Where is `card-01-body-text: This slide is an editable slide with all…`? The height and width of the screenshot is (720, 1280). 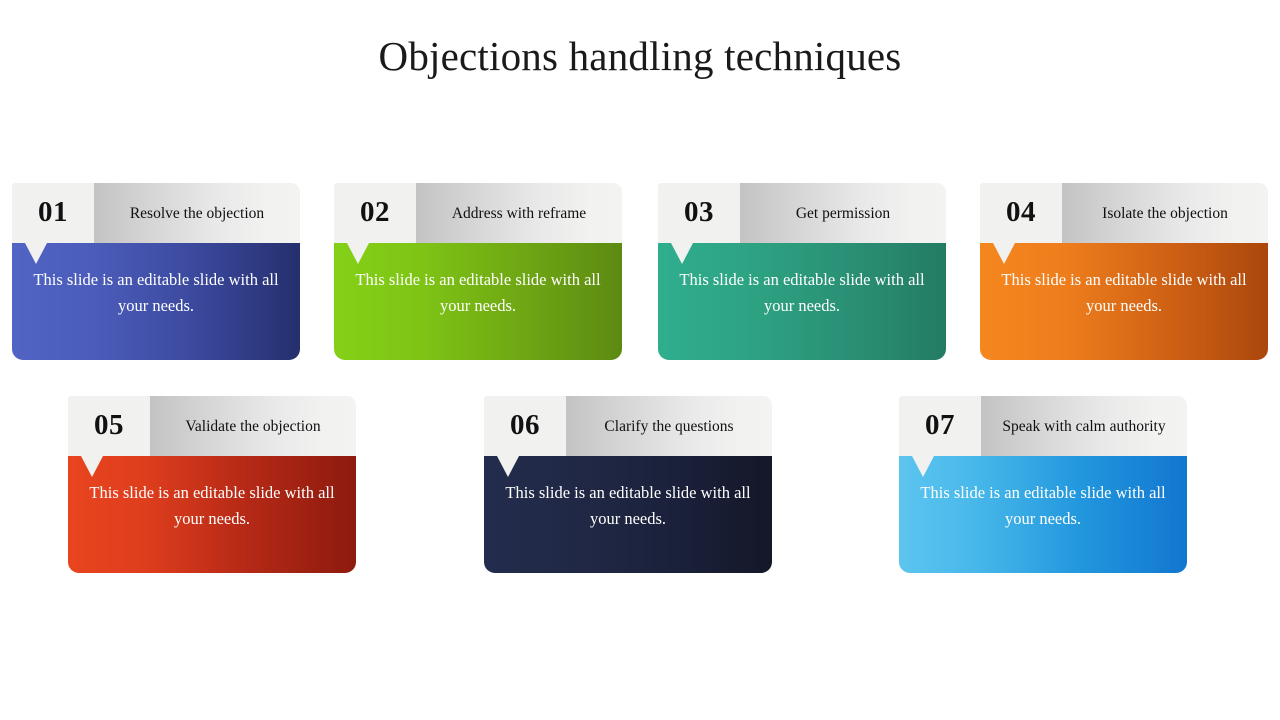 card-01-body-text: This slide is an editable slide with all… is located at coordinates (156, 292).